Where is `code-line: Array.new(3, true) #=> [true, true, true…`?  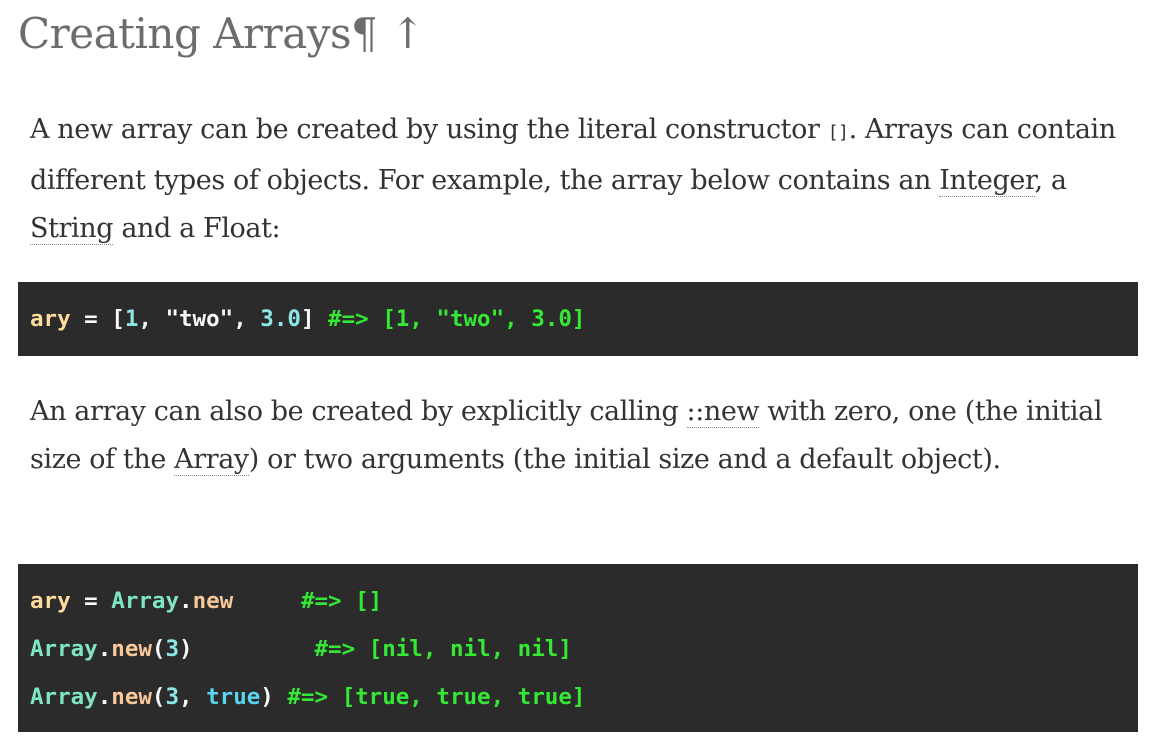
code-line: Array.new(3, true) #=> [true, true, true… is located at coordinates (307, 697).